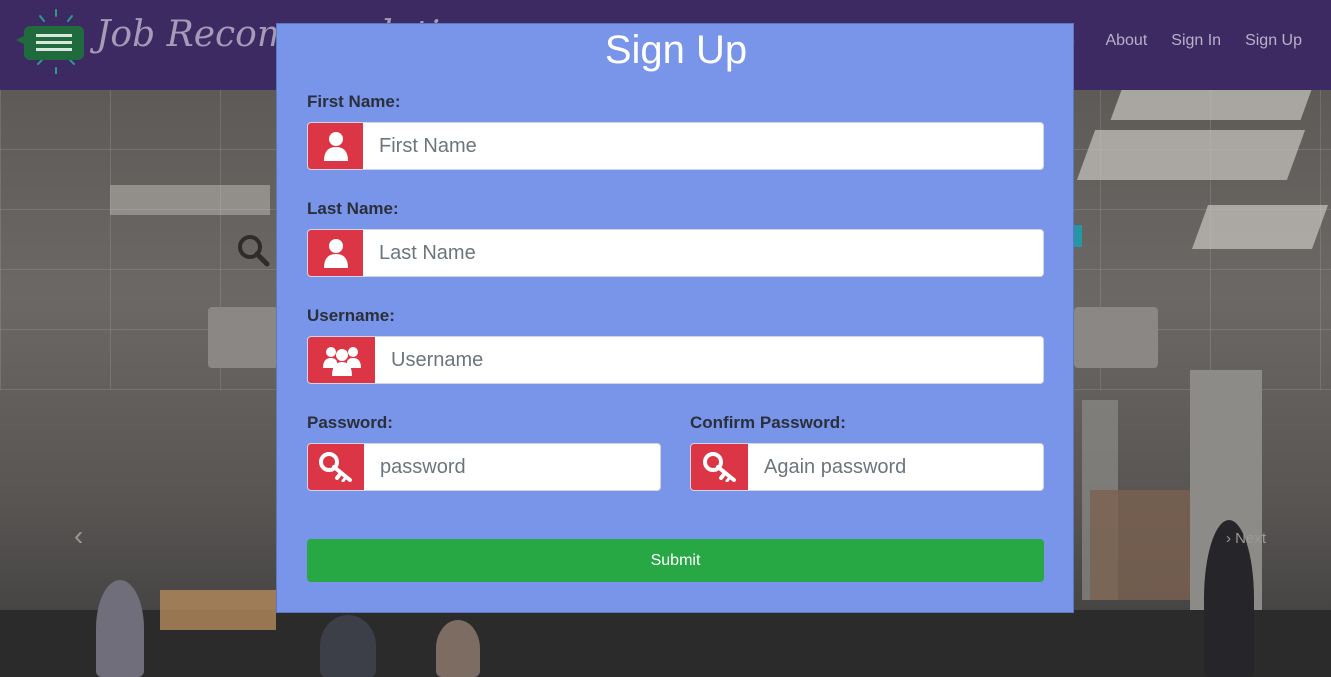  I want to click on confirm-password-group, so click(867, 467).